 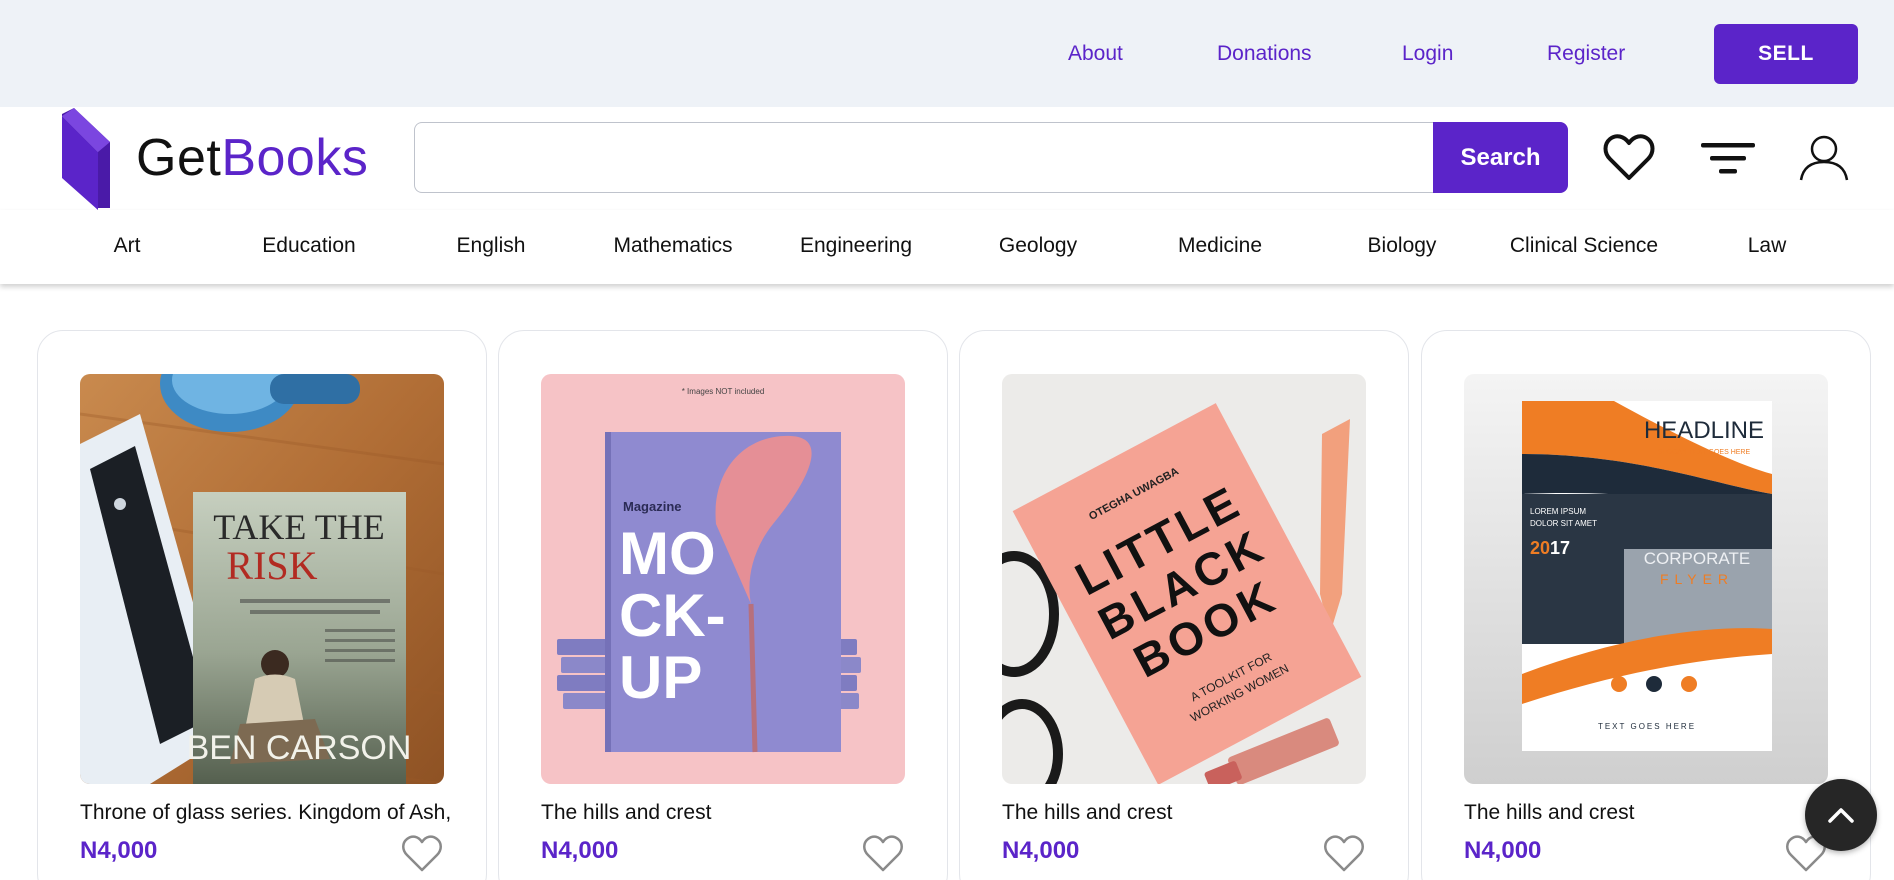 I want to click on brand-logo: GetBooks, so click(x=252, y=158).